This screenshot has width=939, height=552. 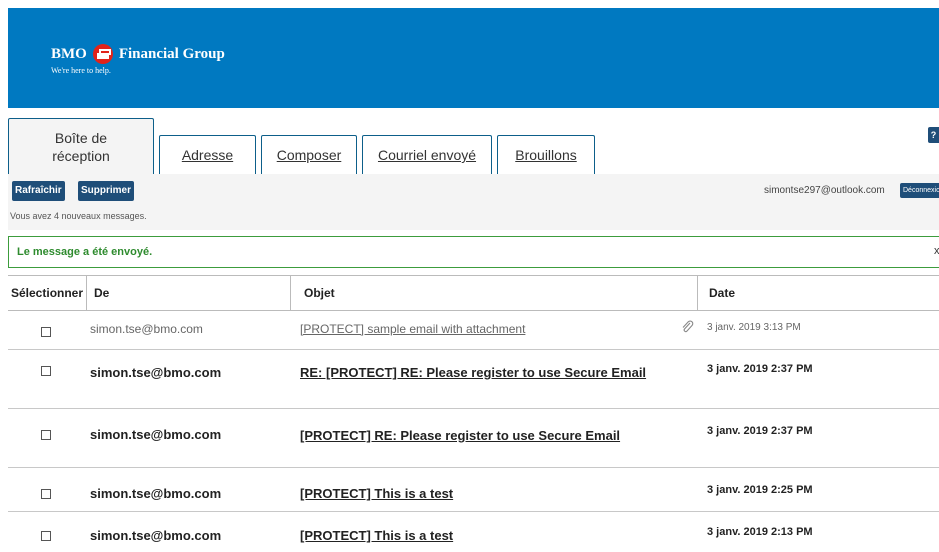 I want to click on logo-group-name: Financial Group, so click(x=171, y=53).